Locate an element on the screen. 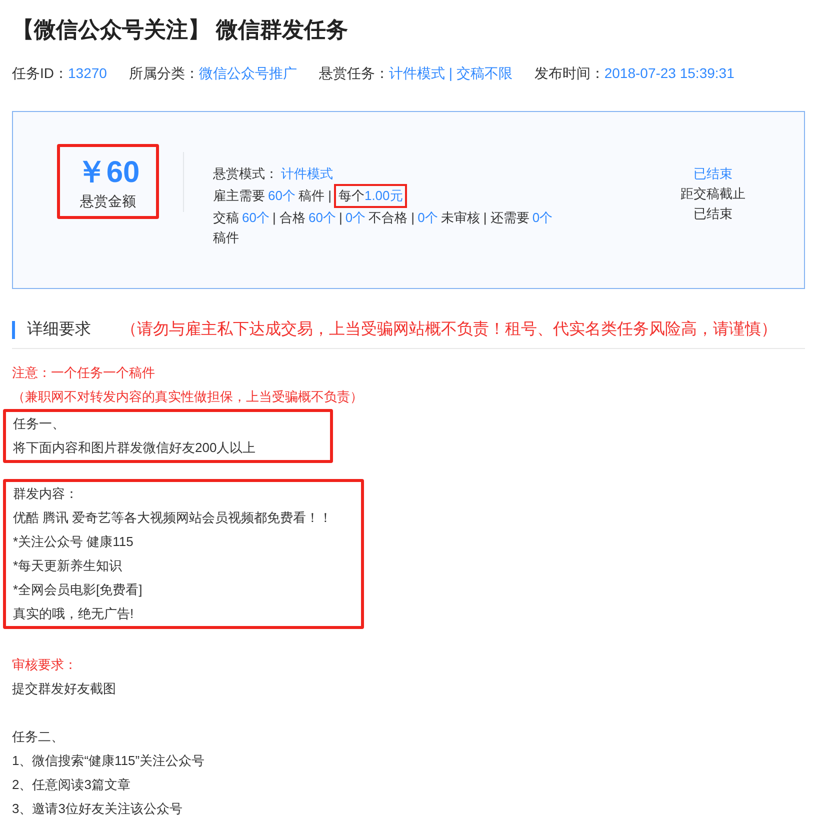 This screenshot has width=835, height=825. info-text: 稿件 | is located at coordinates (315, 195).